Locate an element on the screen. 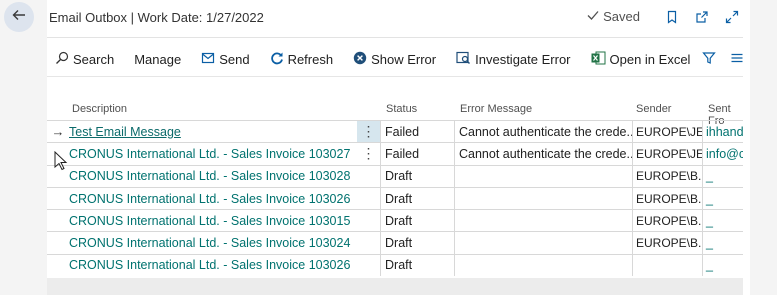  open-in-excel-label: Open in Excel is located at coordinates (650, 59).